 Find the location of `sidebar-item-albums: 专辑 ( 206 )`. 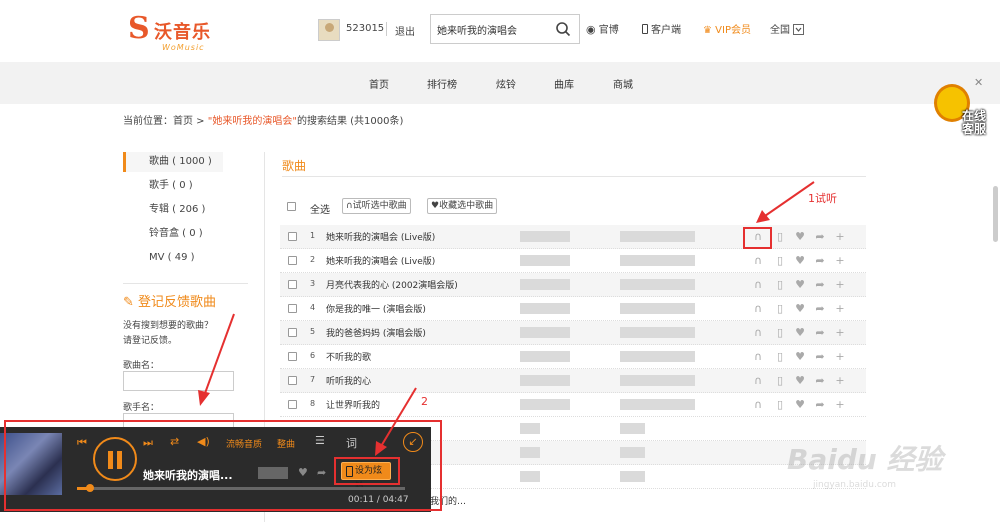

sidebar-item-albums: 专辑 ( 206 ) is located at coordinates (173, 210).